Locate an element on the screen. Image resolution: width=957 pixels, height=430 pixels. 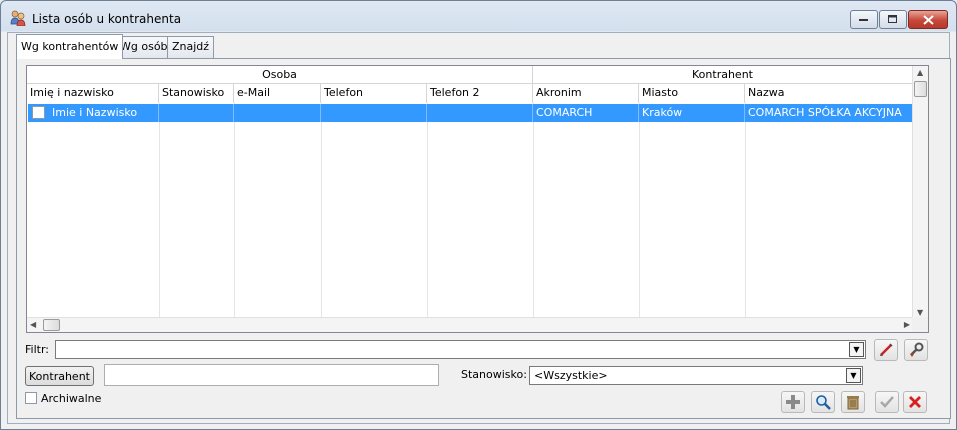
add-button is located at coordinates (793, 402).